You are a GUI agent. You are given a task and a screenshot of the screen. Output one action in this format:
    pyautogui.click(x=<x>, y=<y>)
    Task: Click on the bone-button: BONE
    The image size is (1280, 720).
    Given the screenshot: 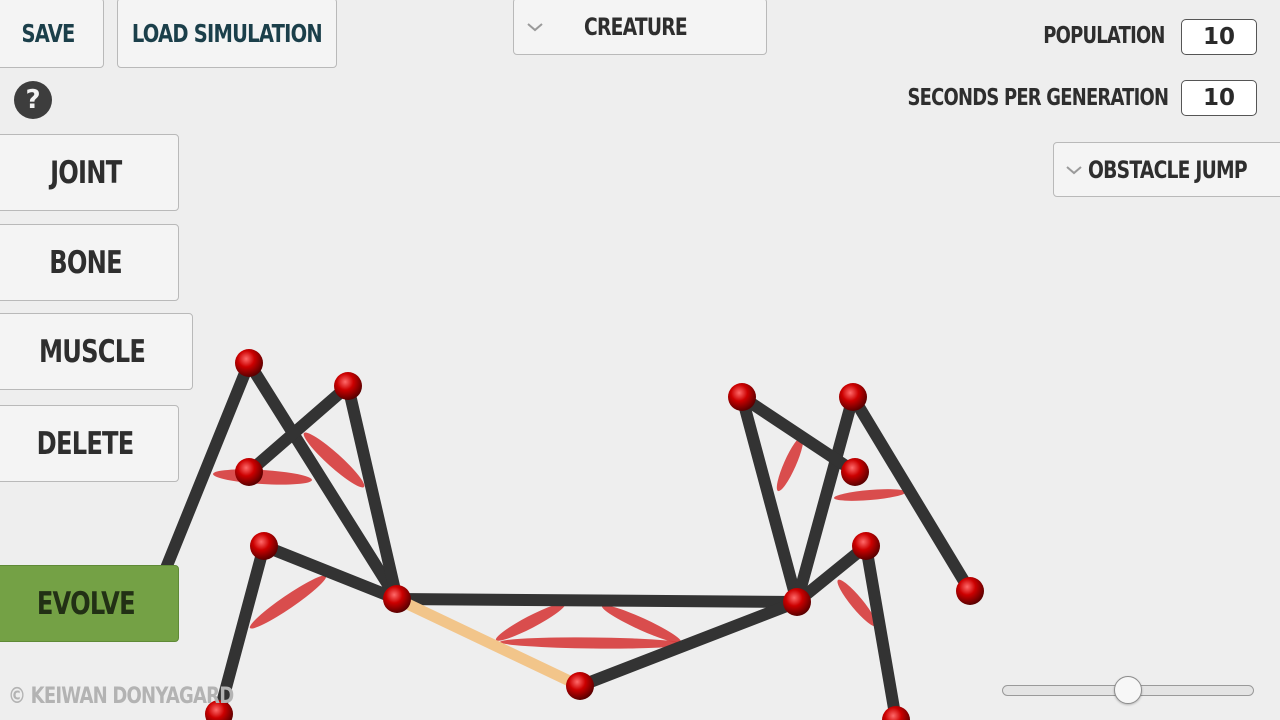 What is the action you would take?
    pyautogui.click(x=89, y=262)
    